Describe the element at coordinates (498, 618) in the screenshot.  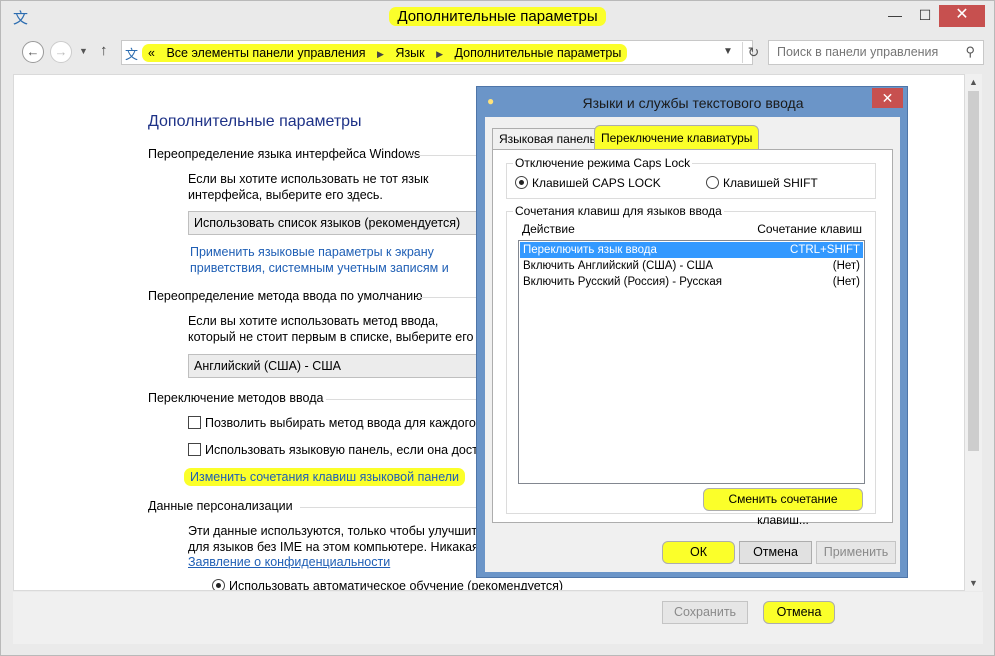
I see `footer-bar: Сохранить Отмена` at that location.